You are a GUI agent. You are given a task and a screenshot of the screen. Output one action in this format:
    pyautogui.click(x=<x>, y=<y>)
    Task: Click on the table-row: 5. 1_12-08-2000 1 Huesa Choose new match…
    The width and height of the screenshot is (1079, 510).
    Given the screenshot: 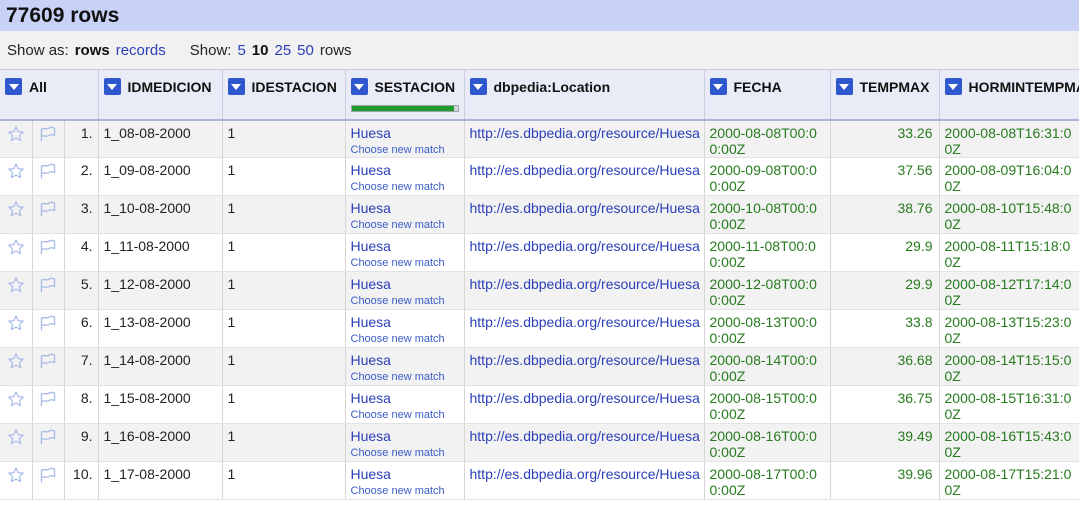 What is the action you would take?
    pyautogui.click(x=539, y=290)
    